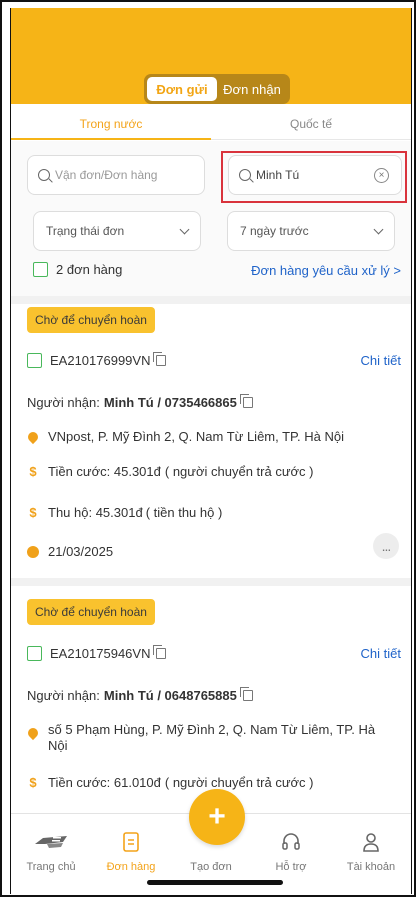 The width and height of the screenshot is (416, 897). I want to click on order-count-label: 2 đơn hàng, so click(89, 269).